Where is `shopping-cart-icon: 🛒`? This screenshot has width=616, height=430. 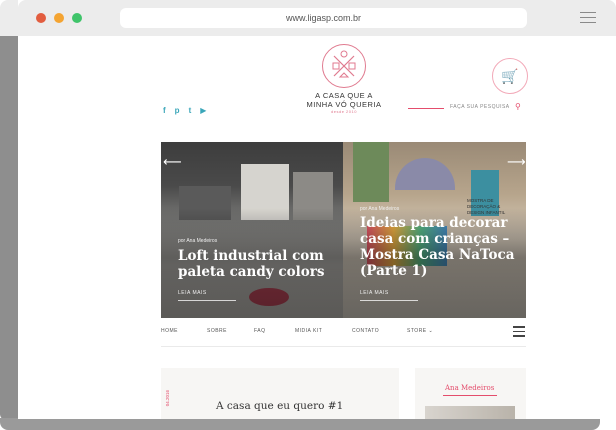
shopping-cart-icon: 🛒 is located at coordinates (510, 76).